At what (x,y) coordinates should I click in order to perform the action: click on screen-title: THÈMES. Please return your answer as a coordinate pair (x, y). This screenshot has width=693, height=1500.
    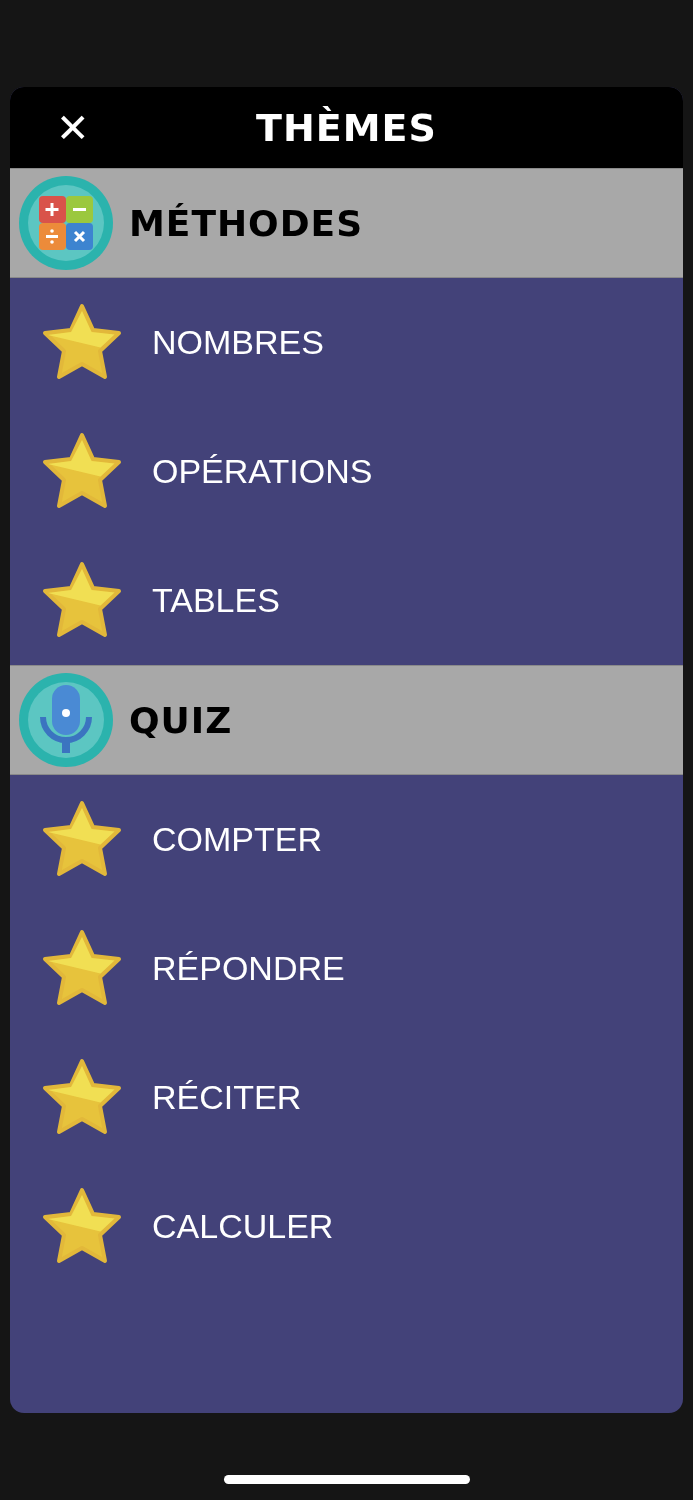
    Looking at the image, I should click on (346, 127).